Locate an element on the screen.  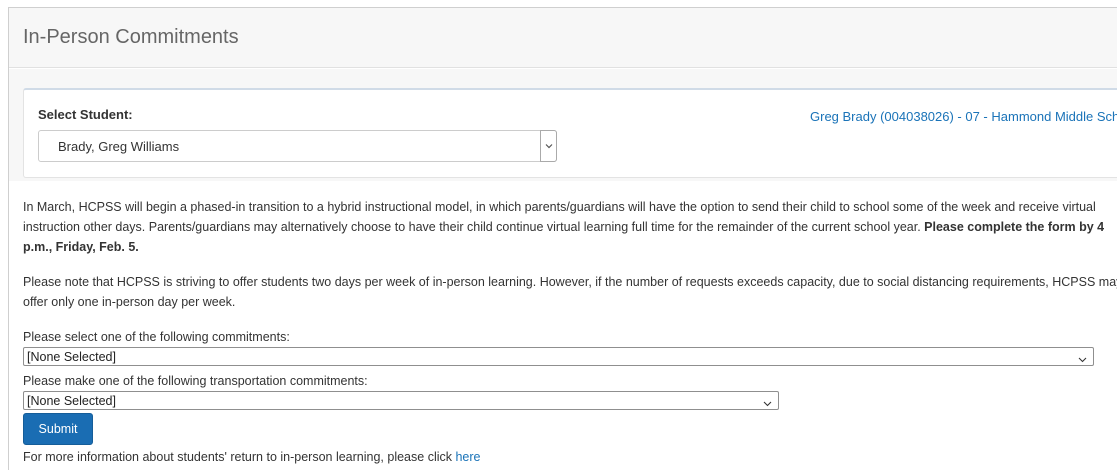
student-select: Brady, Greg Williams is located at coordinates (297, 146).